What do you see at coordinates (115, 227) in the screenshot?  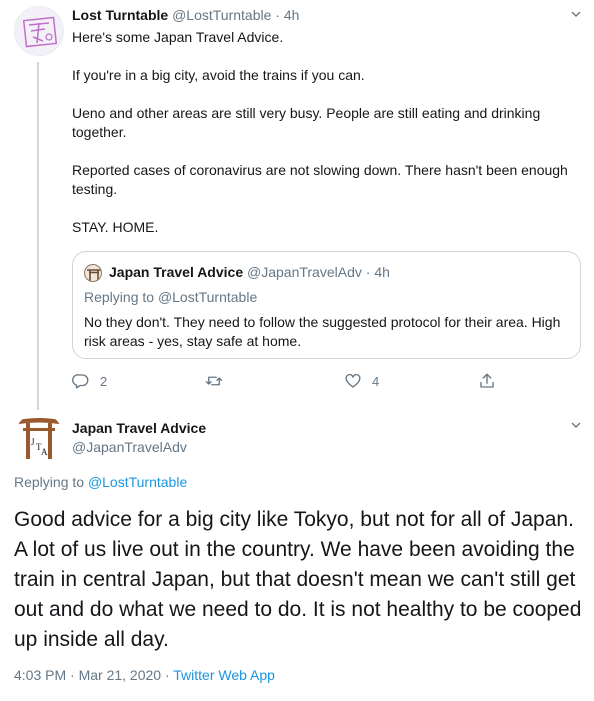 I see `tweet-paragraph: STAY. HOME.` at bounding box center [115, 227].